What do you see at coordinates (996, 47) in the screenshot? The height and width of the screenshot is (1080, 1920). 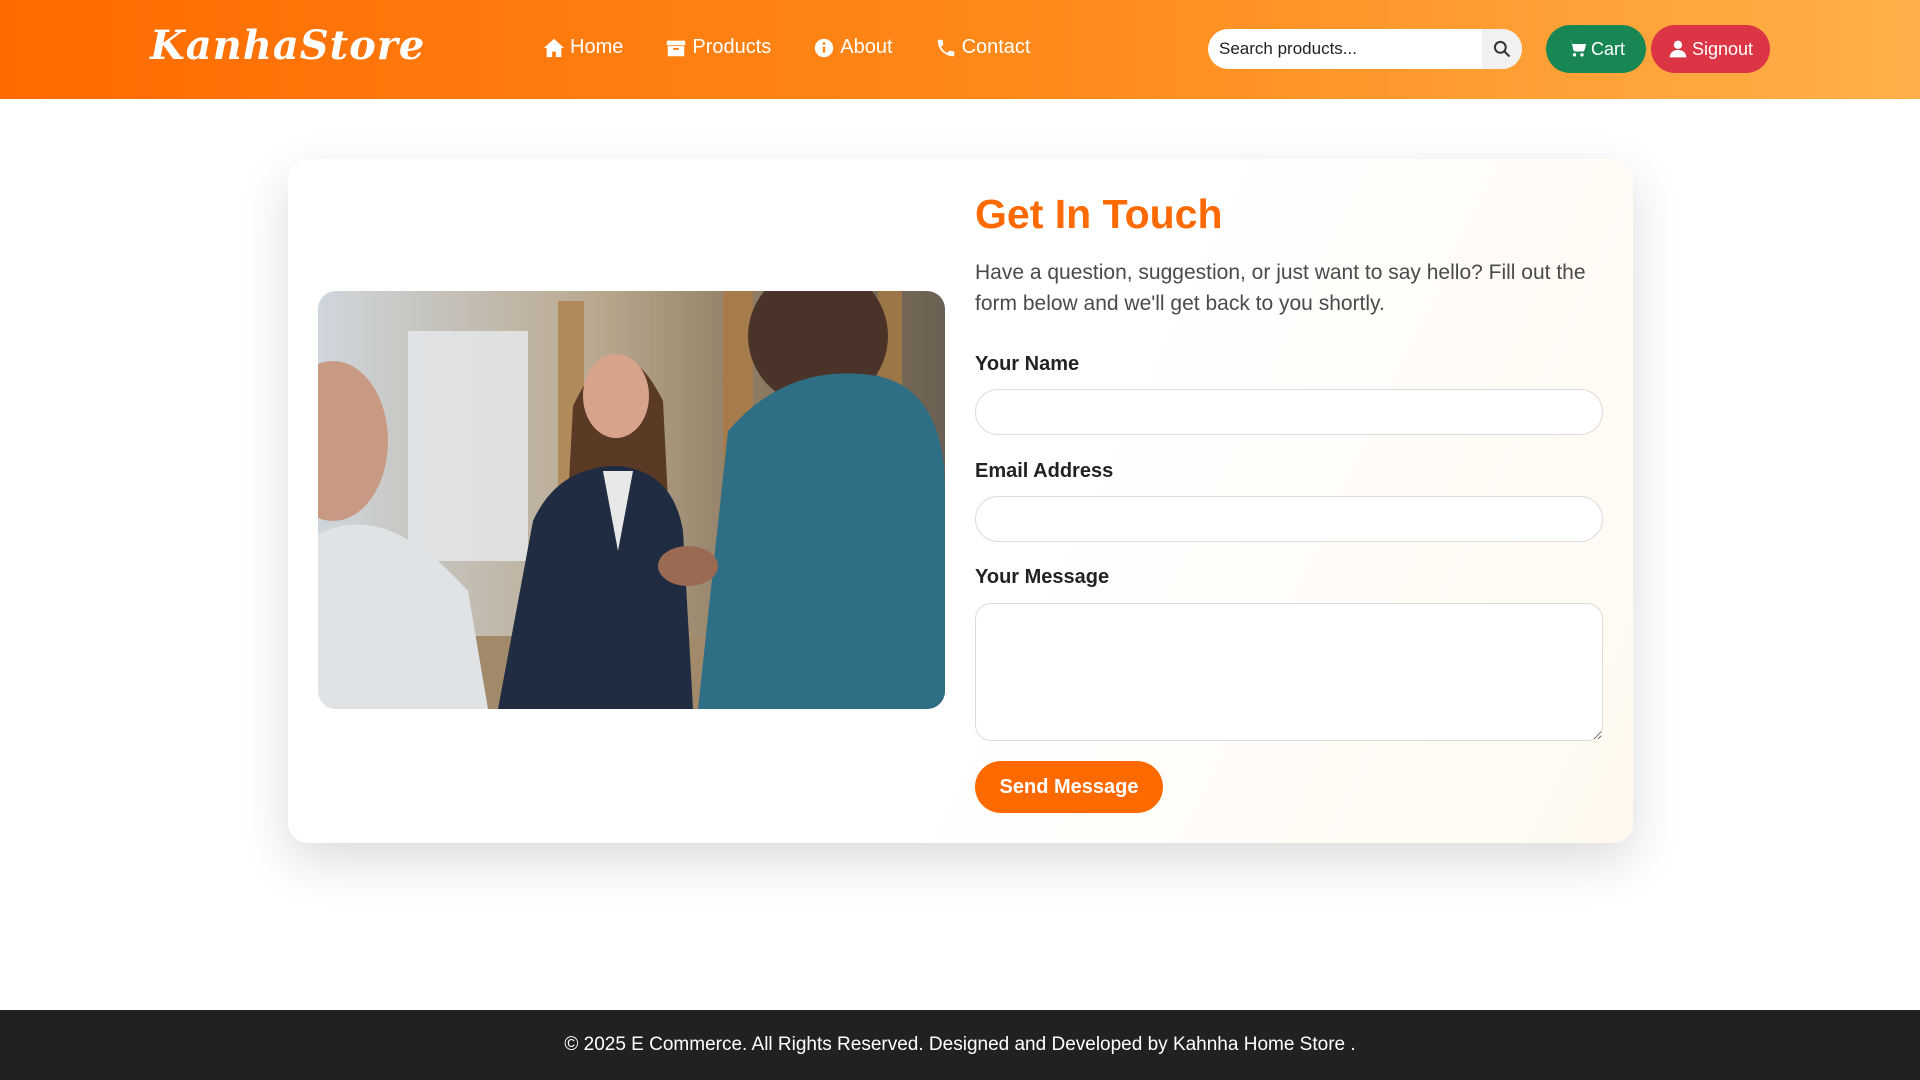 I see `nav-item-label: Contact` at bounding box center [996, 47].